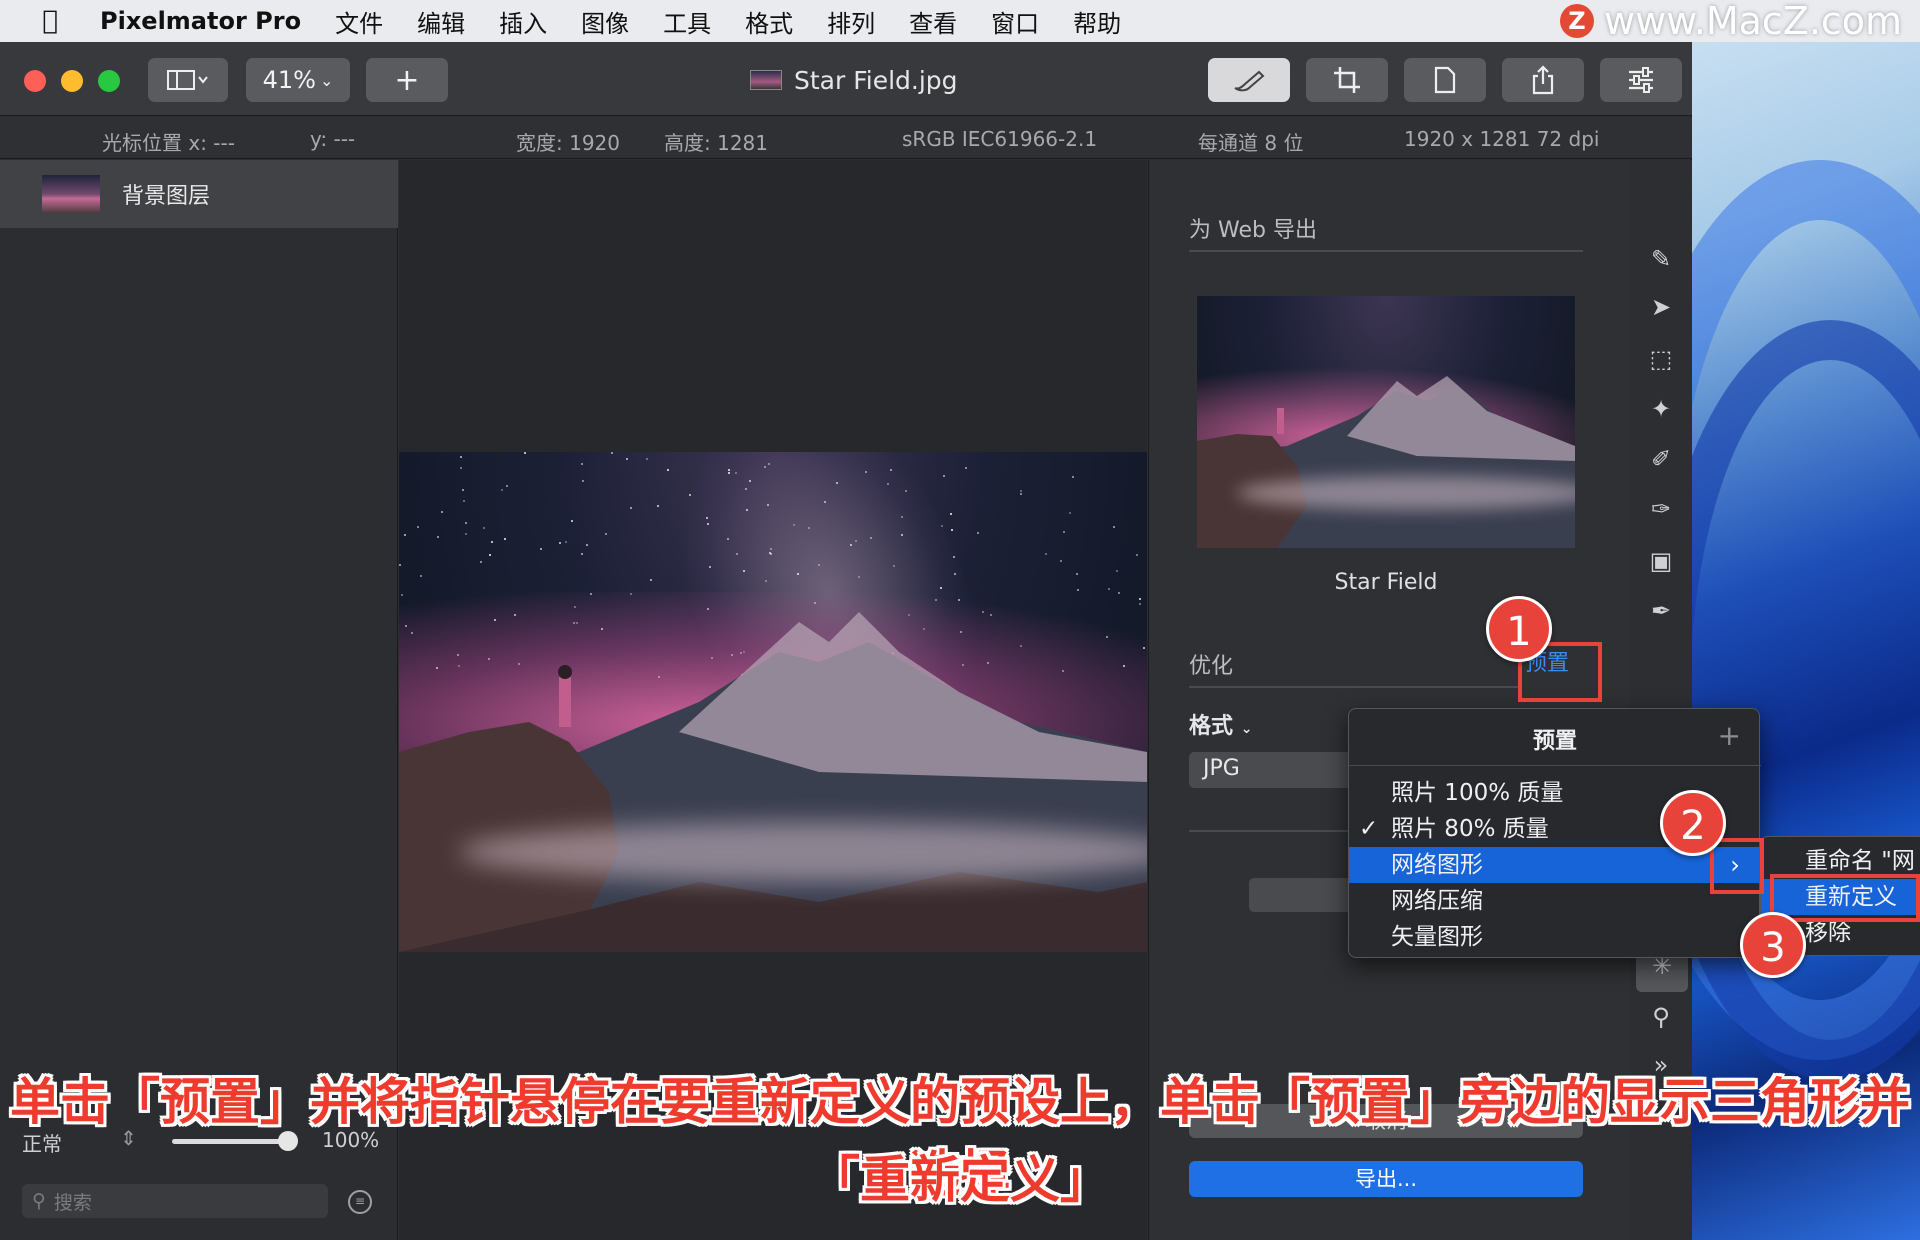  What do you see at coordinates (1661, 611) in the screenshot?
I see `eraser-tool-icon: ✒` at bounding box center [1661, 611].